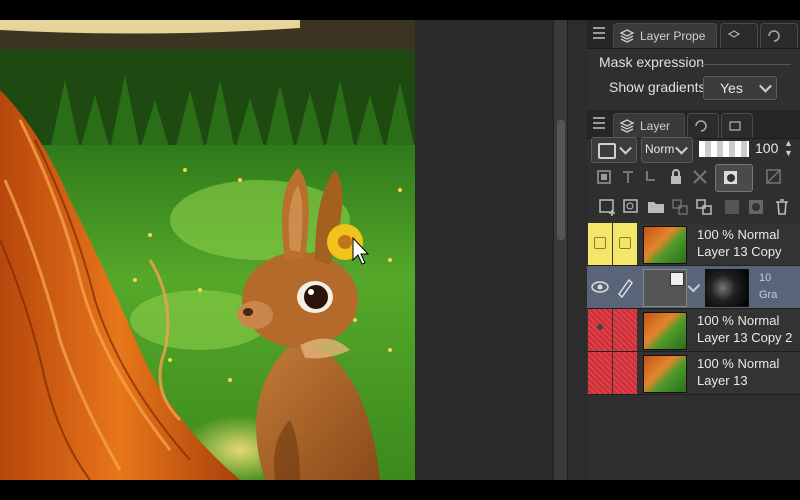  I want to click on show-gradients-label: Show gradients, so click(657, 87).